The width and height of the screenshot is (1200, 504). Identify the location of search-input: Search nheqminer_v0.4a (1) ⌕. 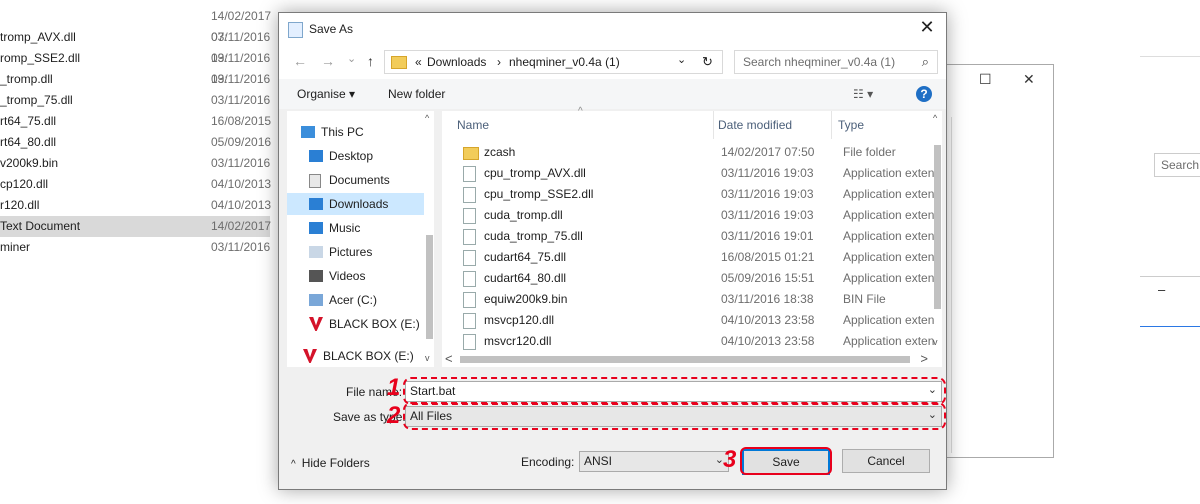
(836, 62).